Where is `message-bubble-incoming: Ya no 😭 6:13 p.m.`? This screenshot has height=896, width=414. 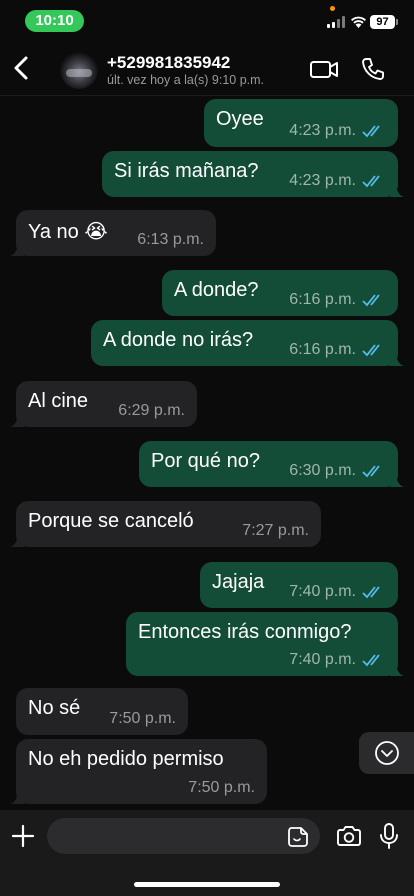 message-bubble-incoming: Ya no 😭 6:13 p.m. is located at coordinates (113, 233).